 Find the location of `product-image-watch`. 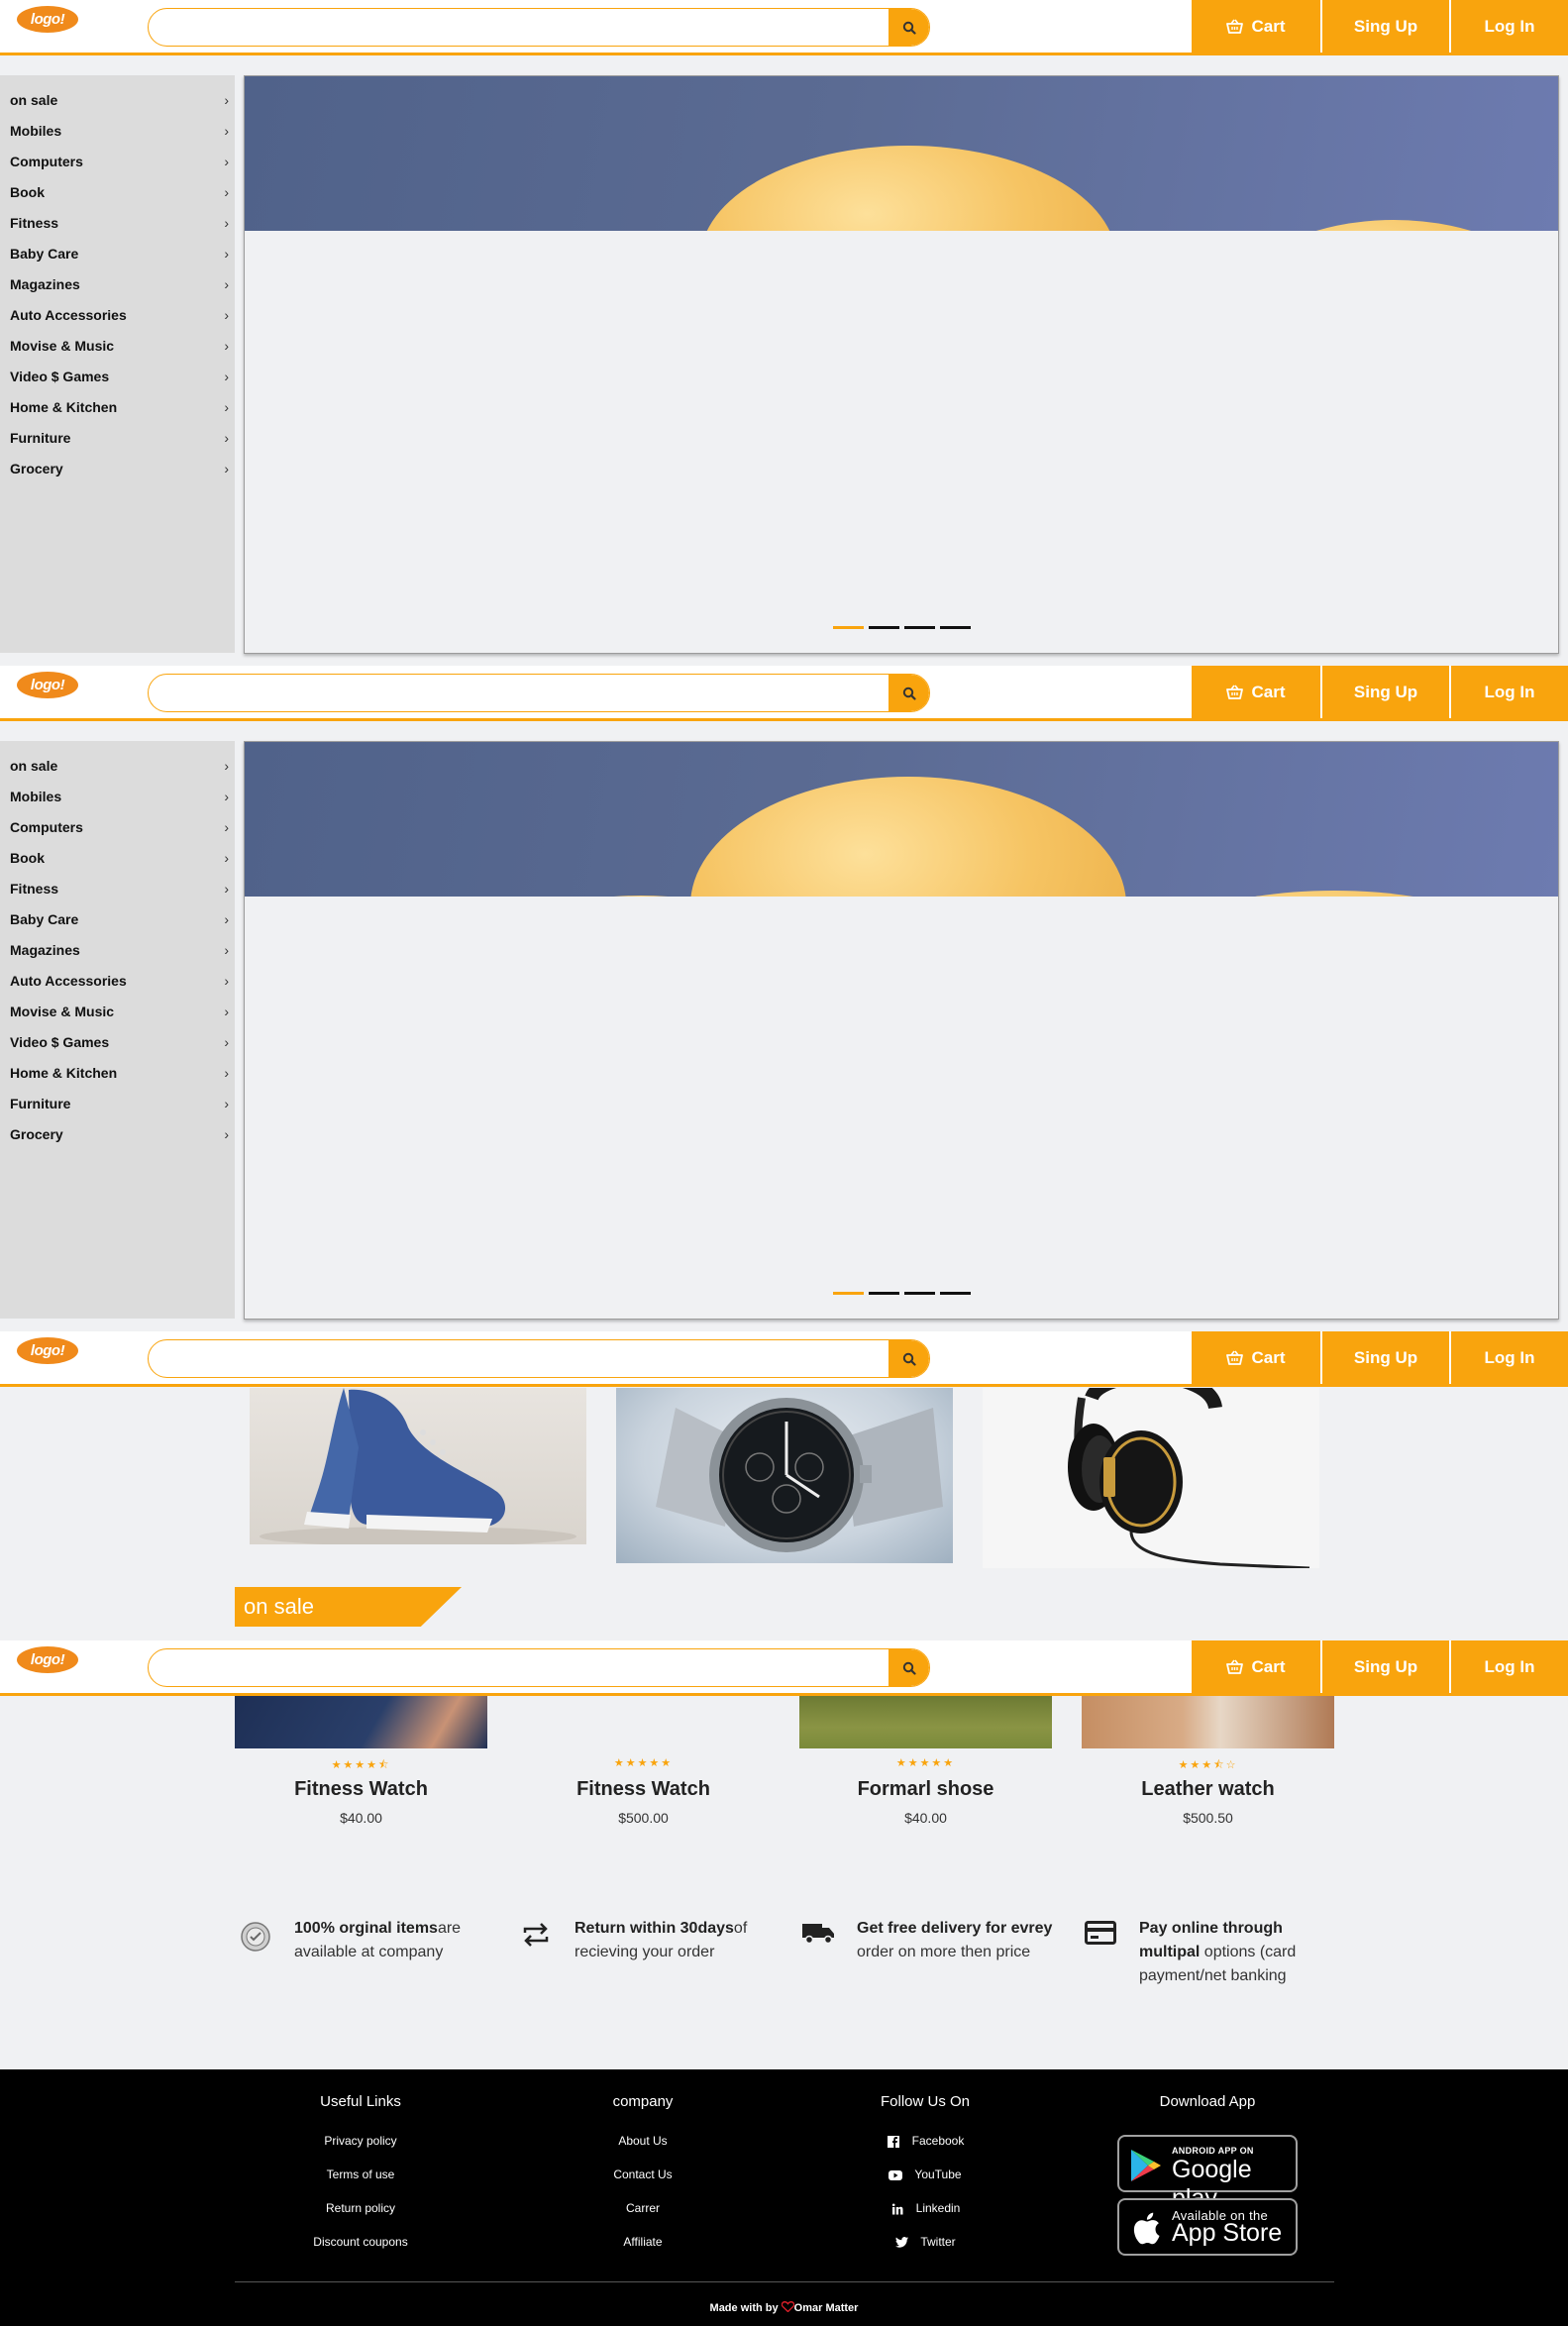

product-image-watch is located at coordinates (784, 1475).